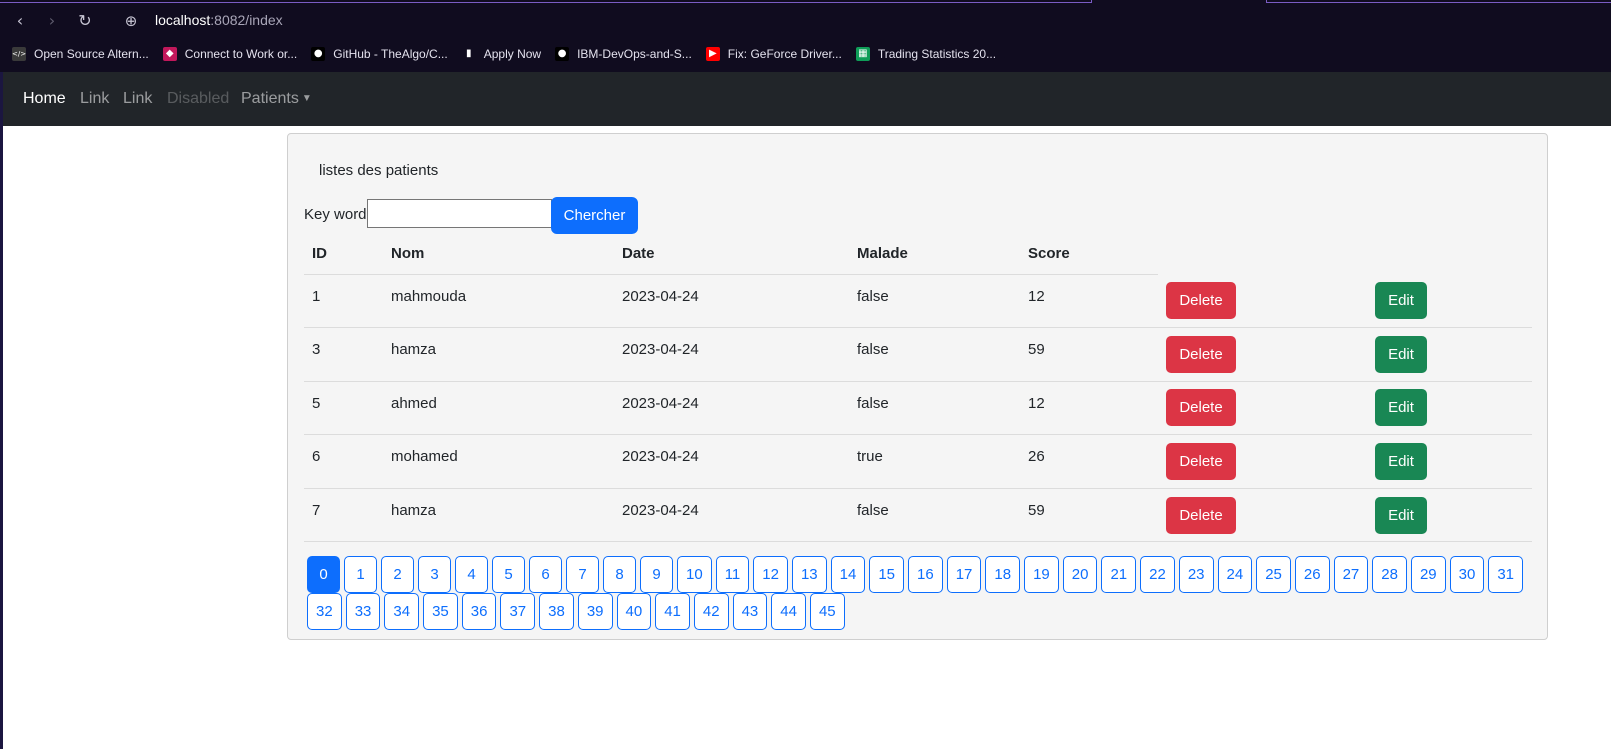 The image size is (1611, 749). What do you see at coordinates (44, 99) in the screenshot?
I see `nav-home: Home` at bounding box center [44, 99].